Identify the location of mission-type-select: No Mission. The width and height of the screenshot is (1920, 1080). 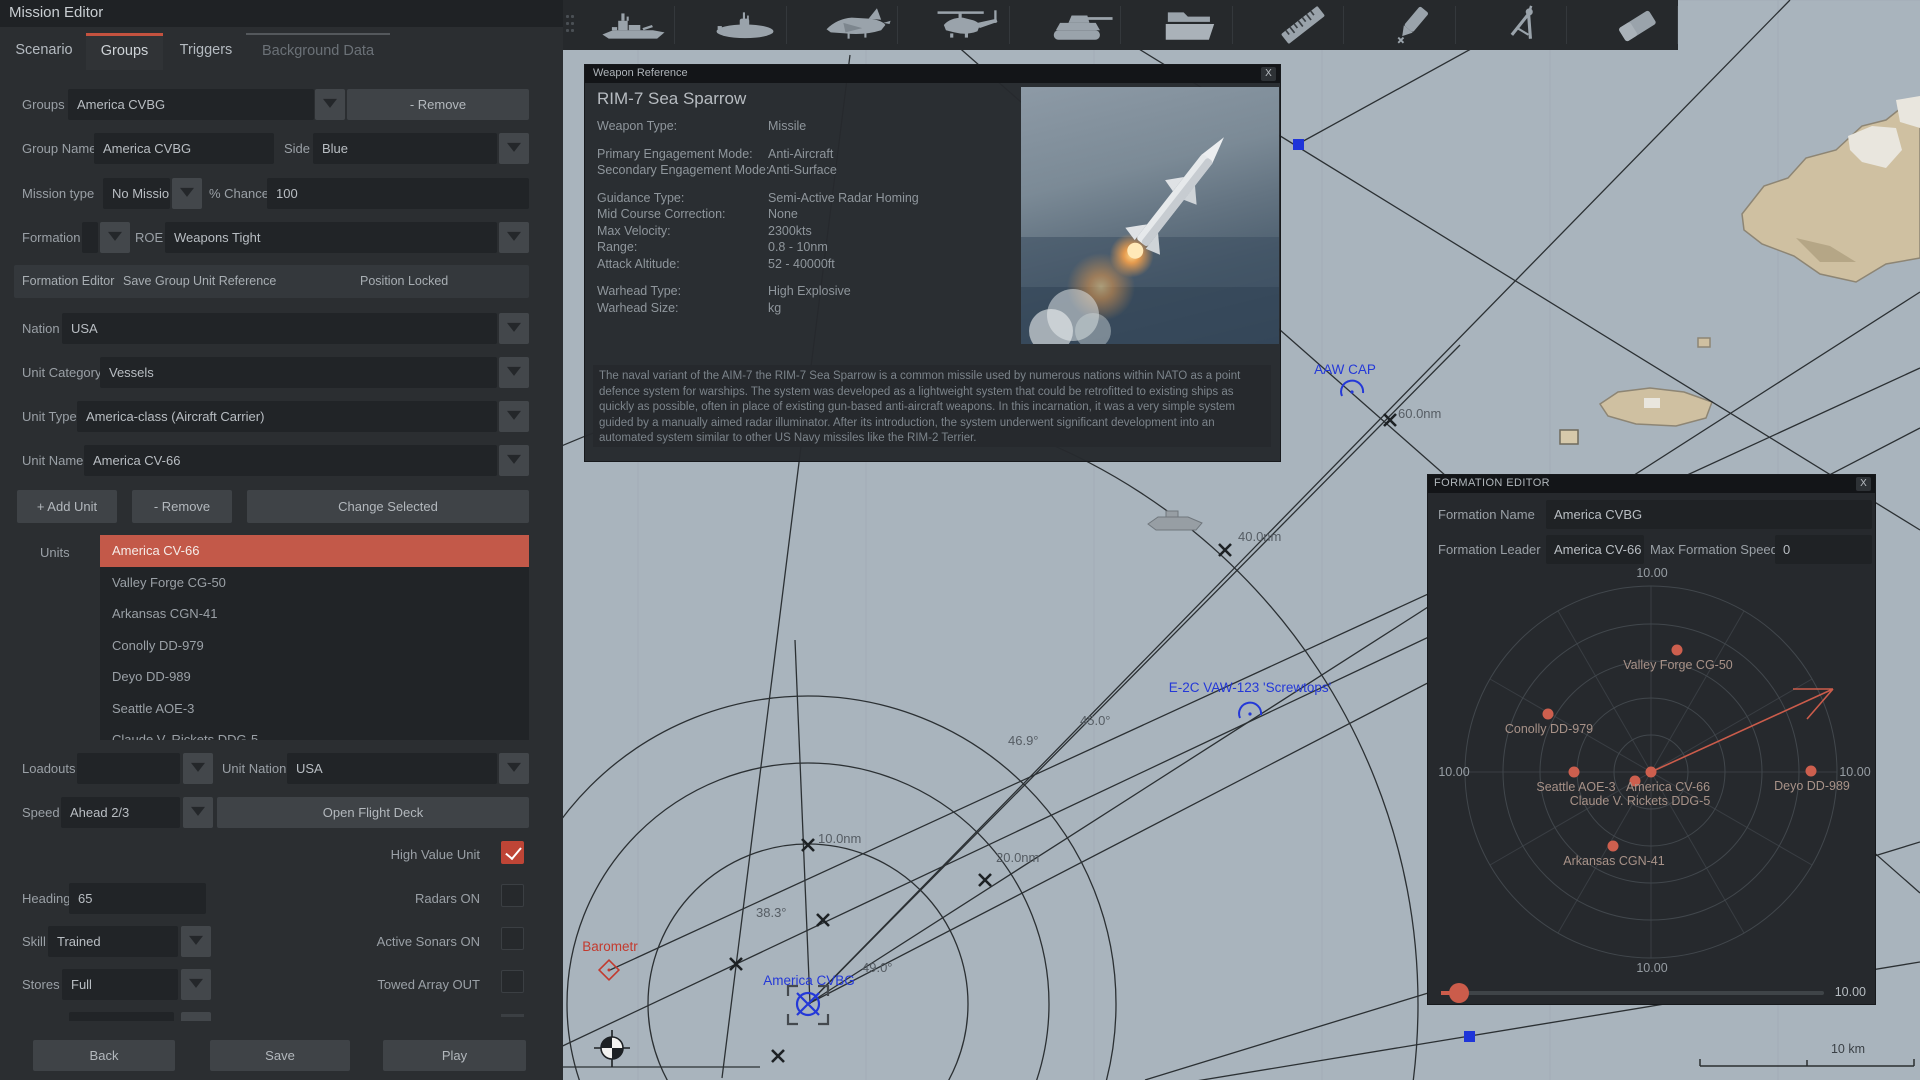
(136, 193).